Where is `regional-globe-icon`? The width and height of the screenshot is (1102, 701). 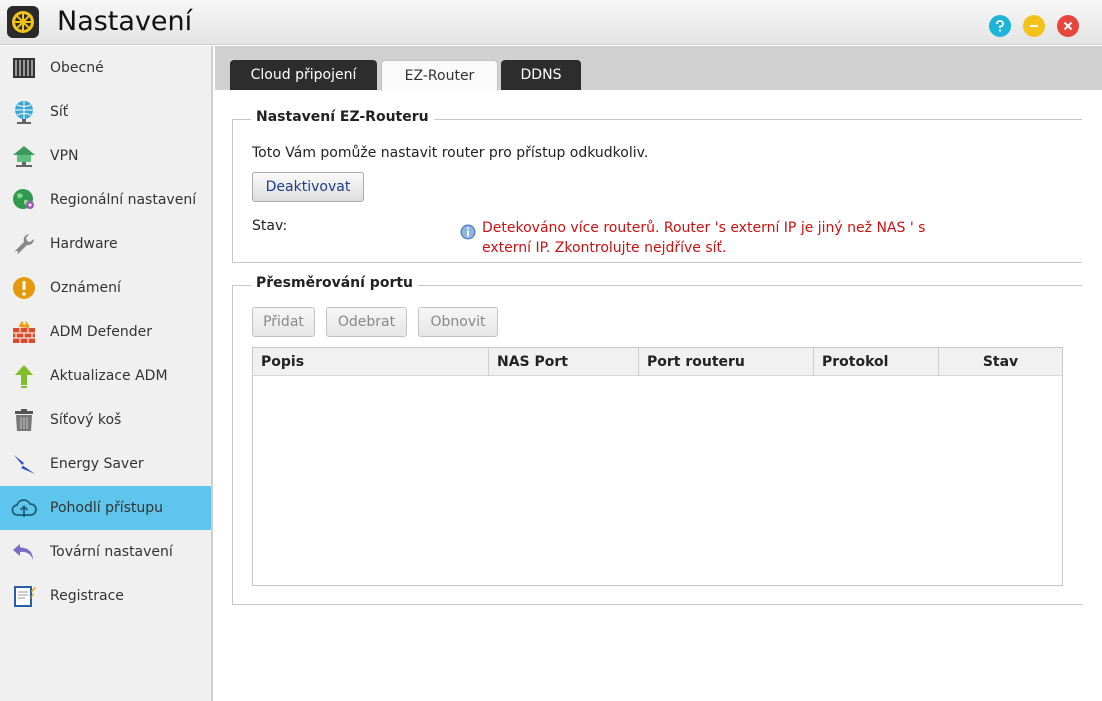 regional-globe-icon is located at coordinates (24, 200).